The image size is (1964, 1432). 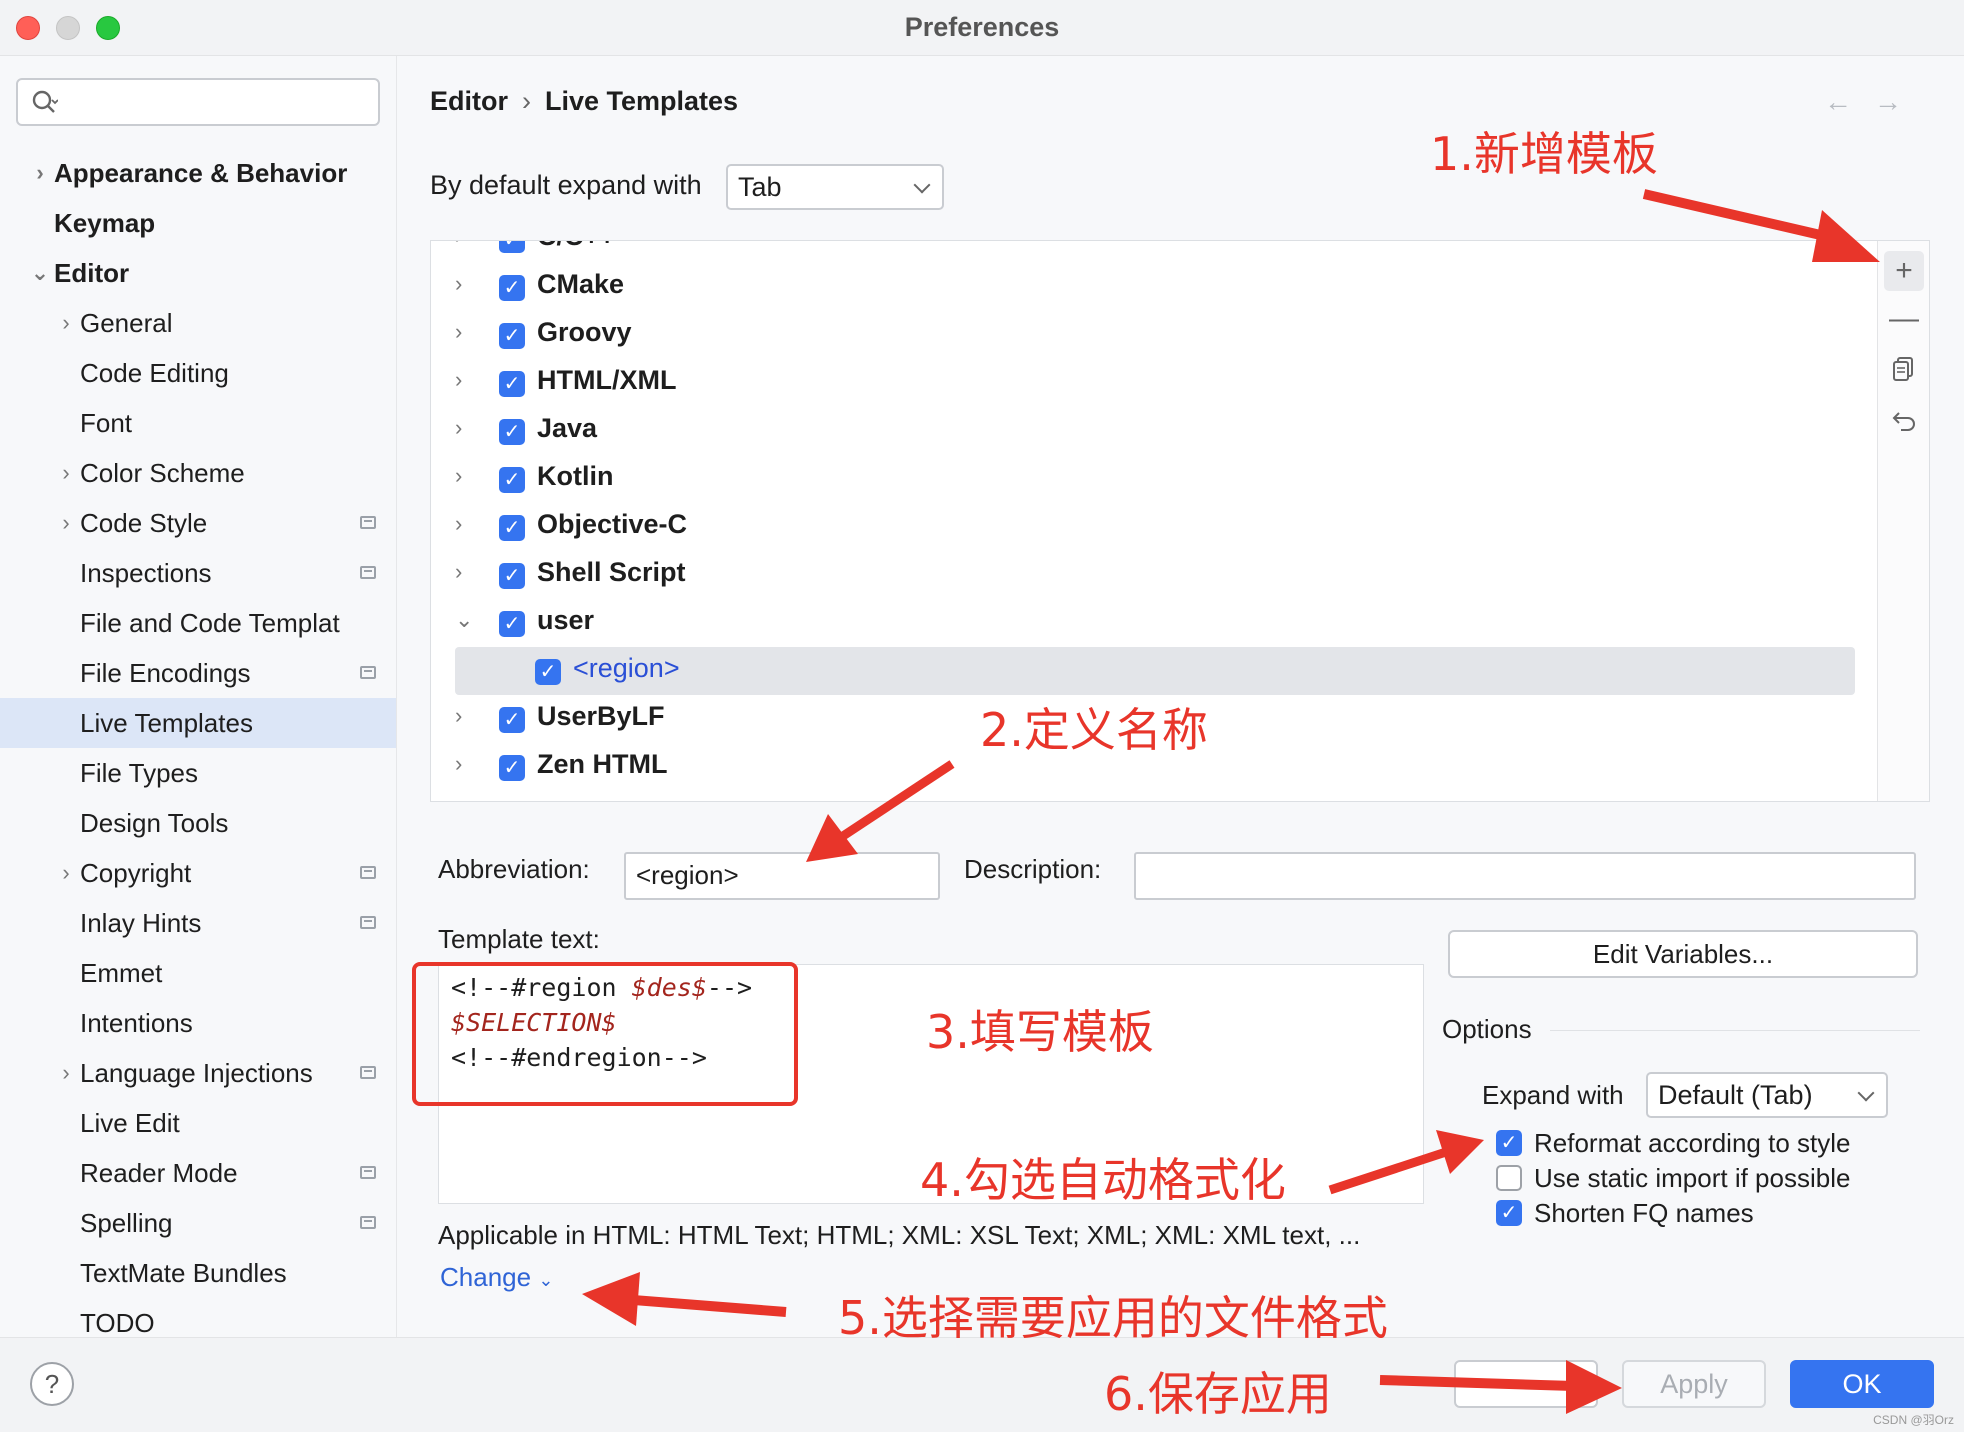 What do you see at coordinates (1544, 154) in the screenshot?
I see `annotation-add-template: 1.新增模板` at bounding box center [1544, 154].